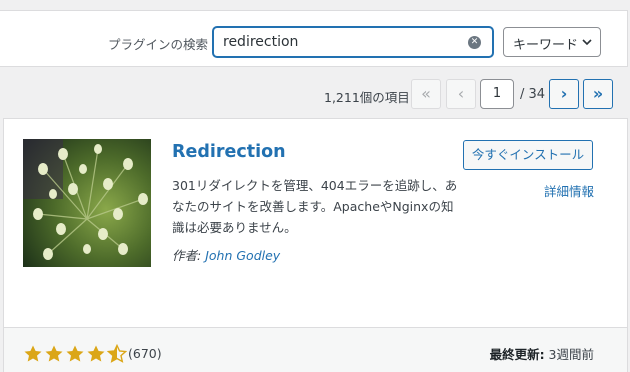  I want to click on last-page-button: », so click(598, 94).